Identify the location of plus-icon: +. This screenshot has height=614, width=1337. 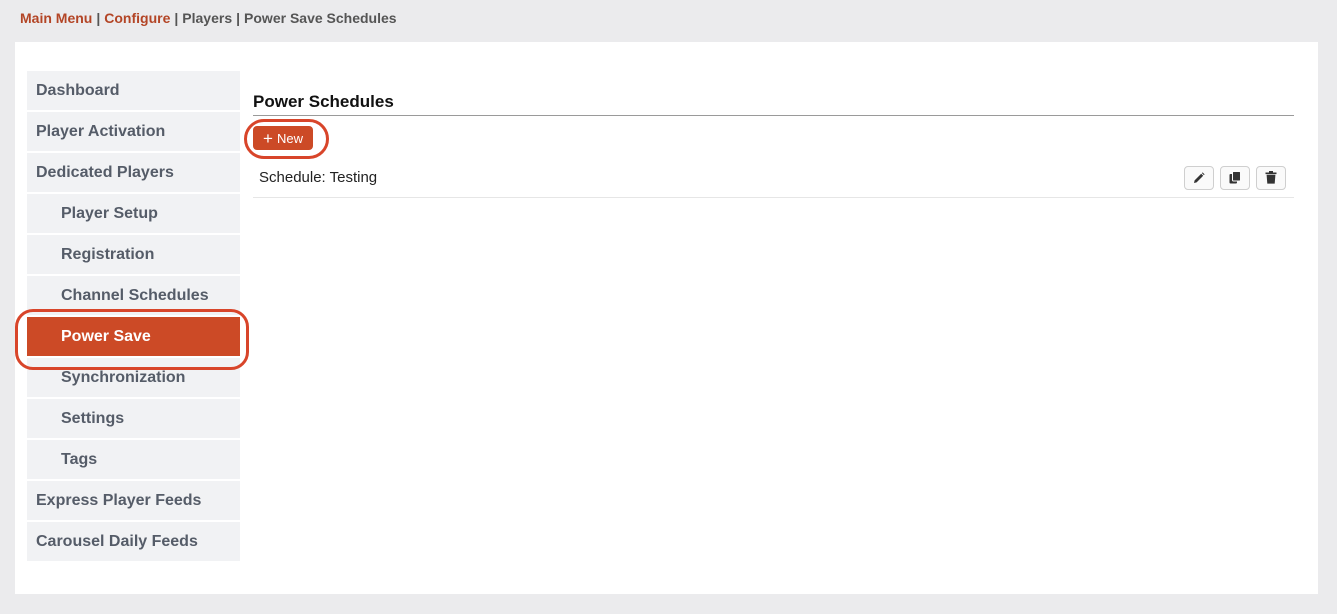
(268, 138).